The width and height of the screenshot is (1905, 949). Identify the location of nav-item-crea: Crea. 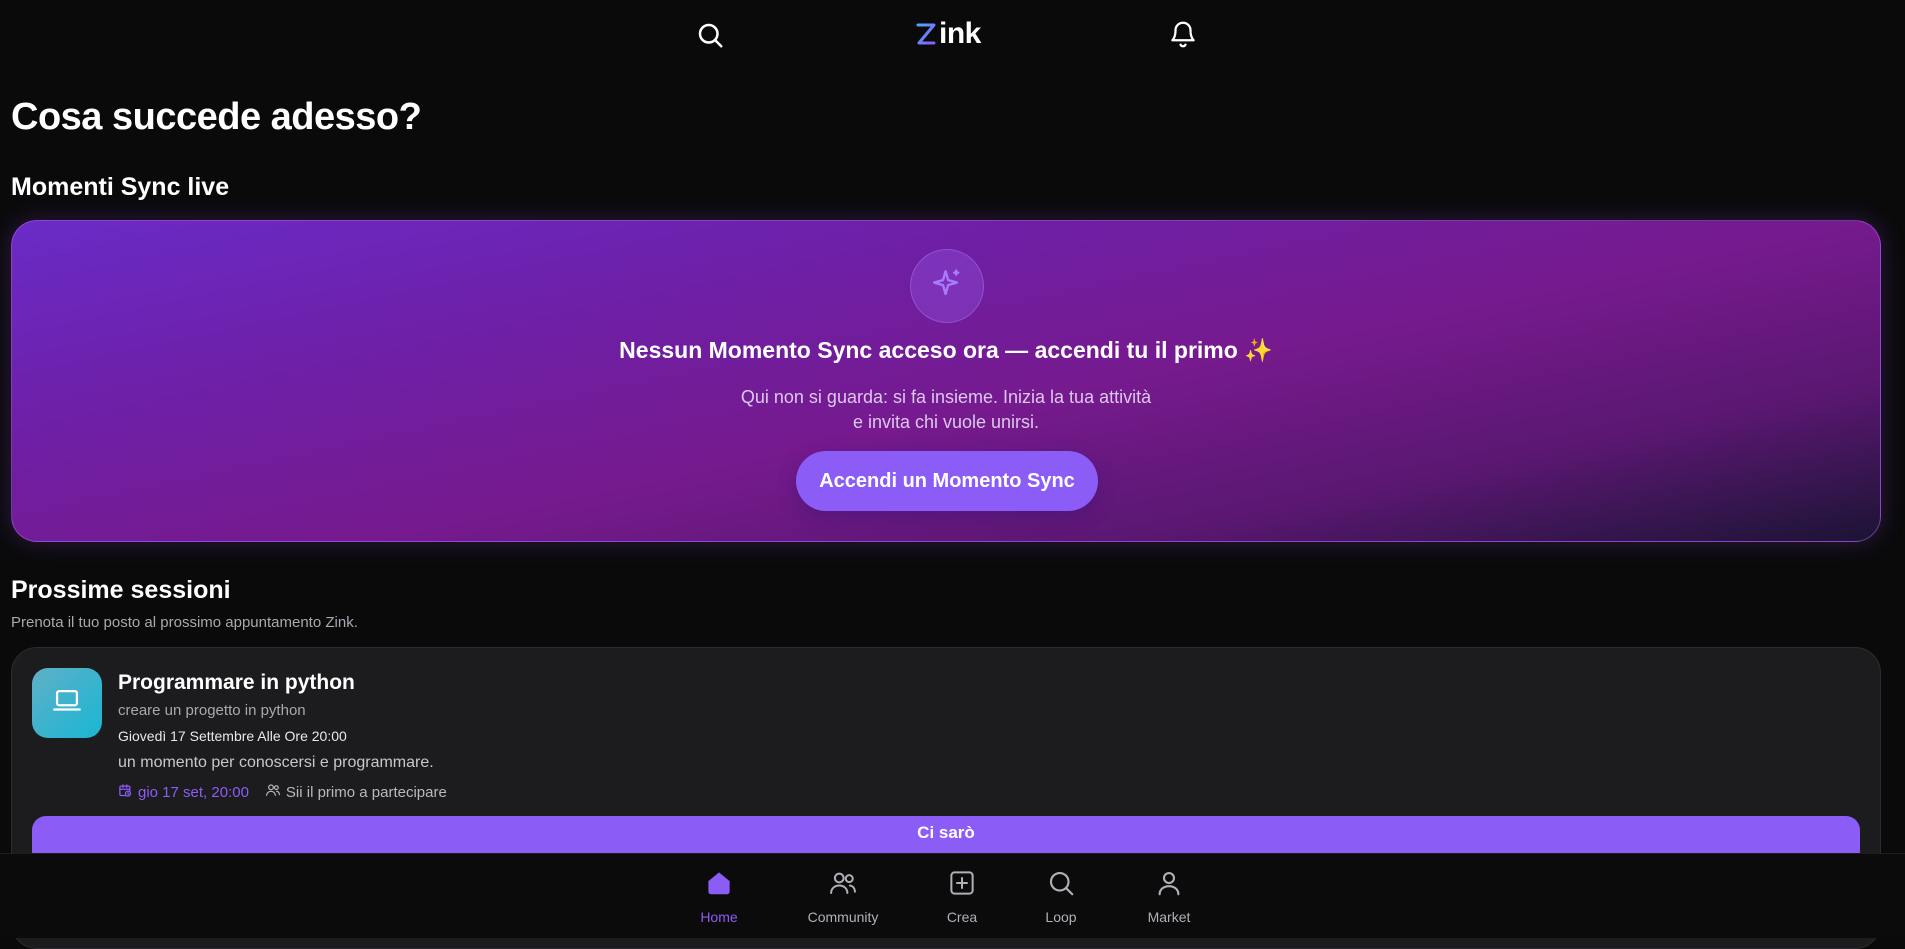
(962, 896).